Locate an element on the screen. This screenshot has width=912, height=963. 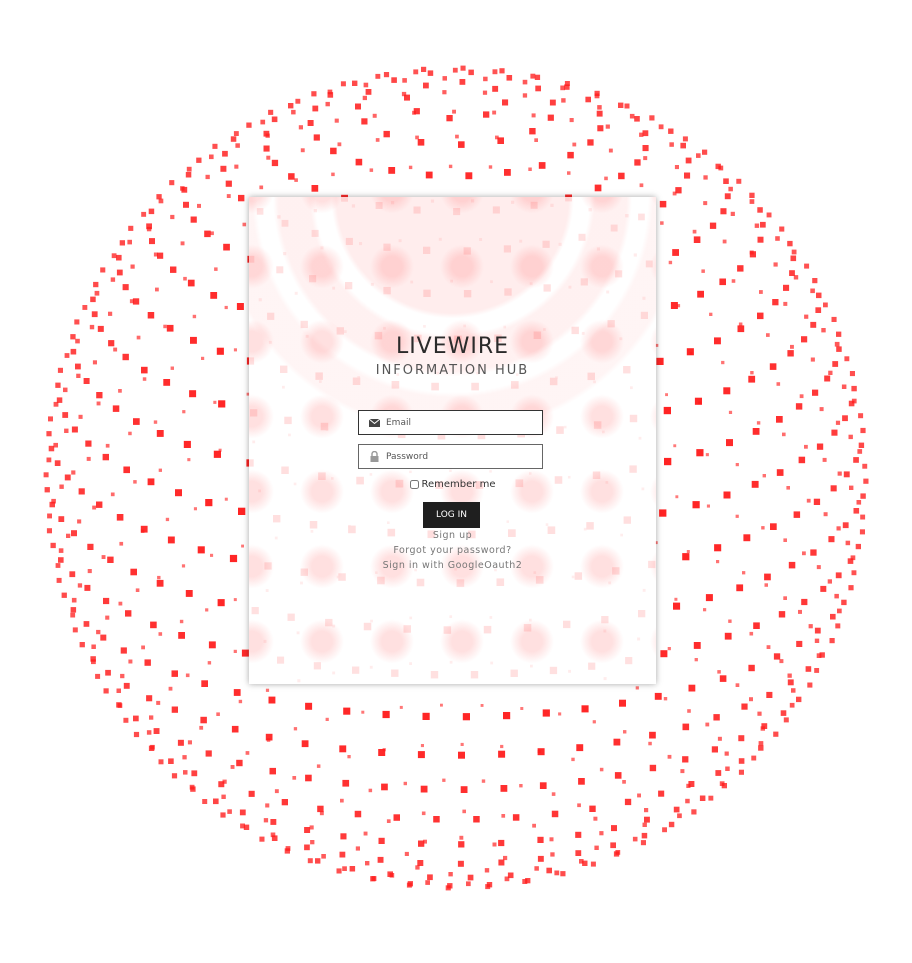
login-button: LOG IN is located at coordinates (451, 515).